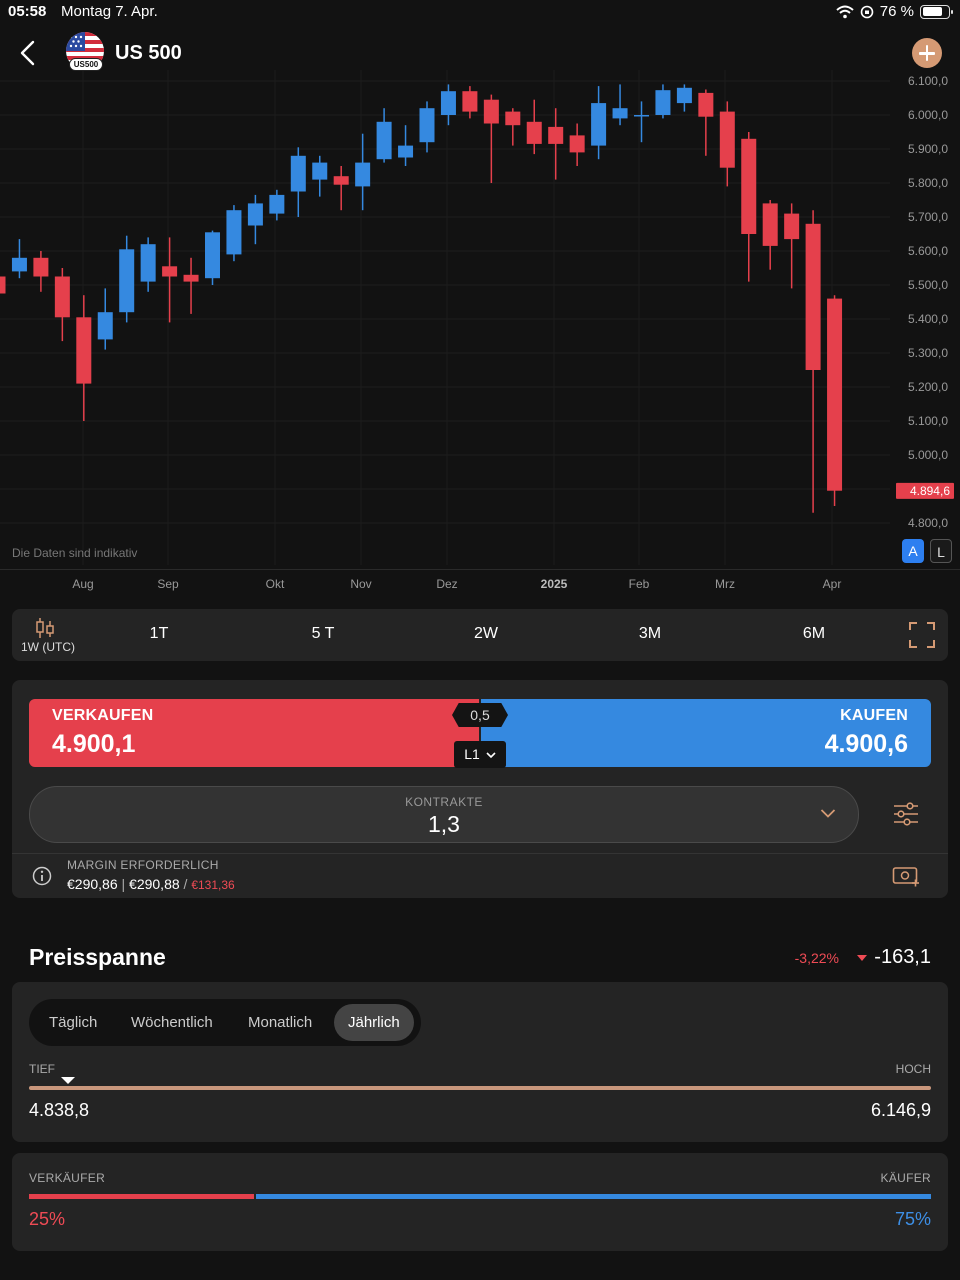 This screenshot has width=960, height=1280. I want to click on log-scale-button: L, so click(941, 551).